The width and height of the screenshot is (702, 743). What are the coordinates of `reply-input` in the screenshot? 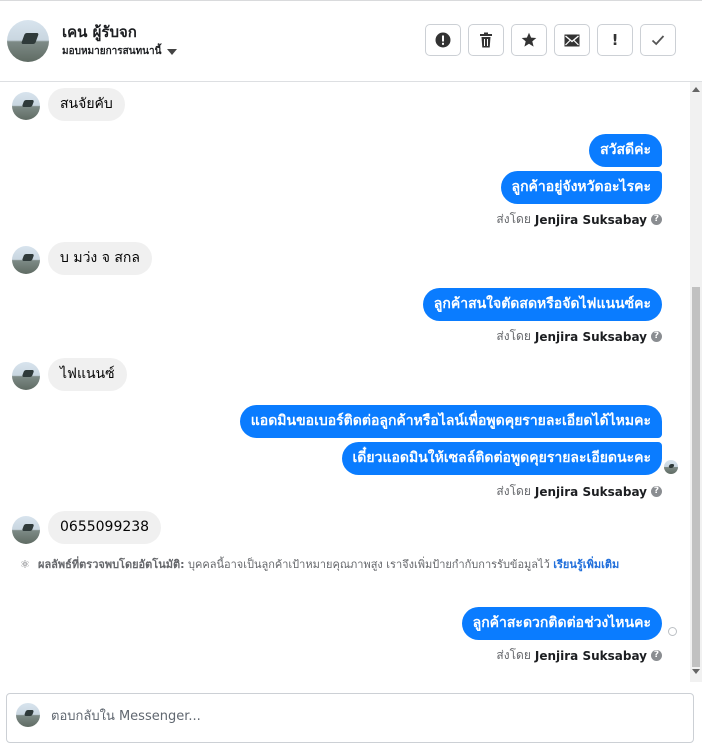 It's located at (351, 716).